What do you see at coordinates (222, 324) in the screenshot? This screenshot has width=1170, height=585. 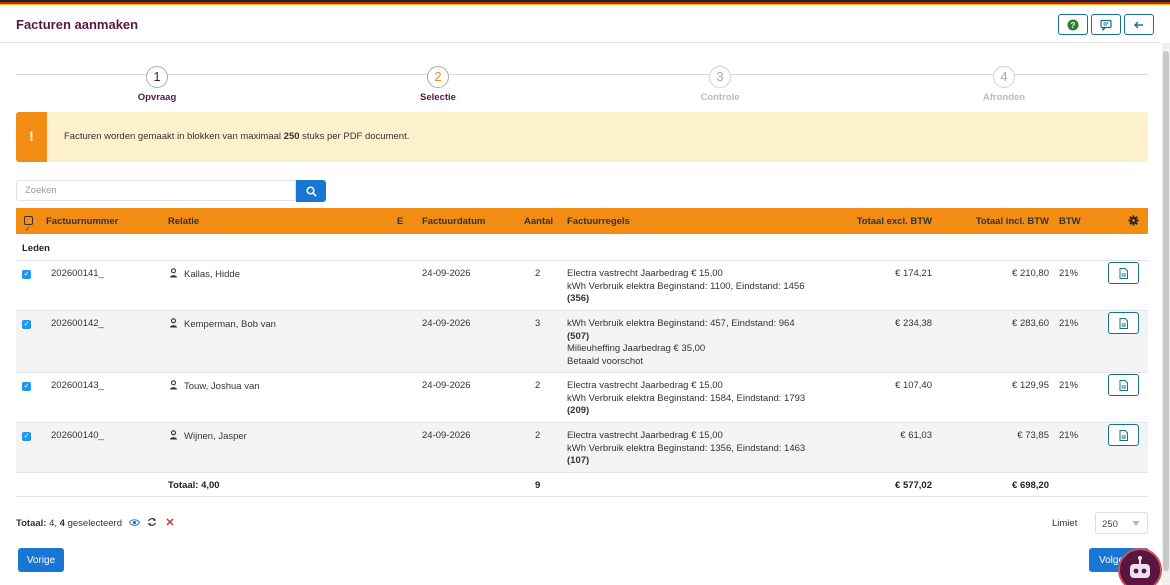 I see `cell-relatie: Kemperman, Bob van` at bounding box center [222, 324].